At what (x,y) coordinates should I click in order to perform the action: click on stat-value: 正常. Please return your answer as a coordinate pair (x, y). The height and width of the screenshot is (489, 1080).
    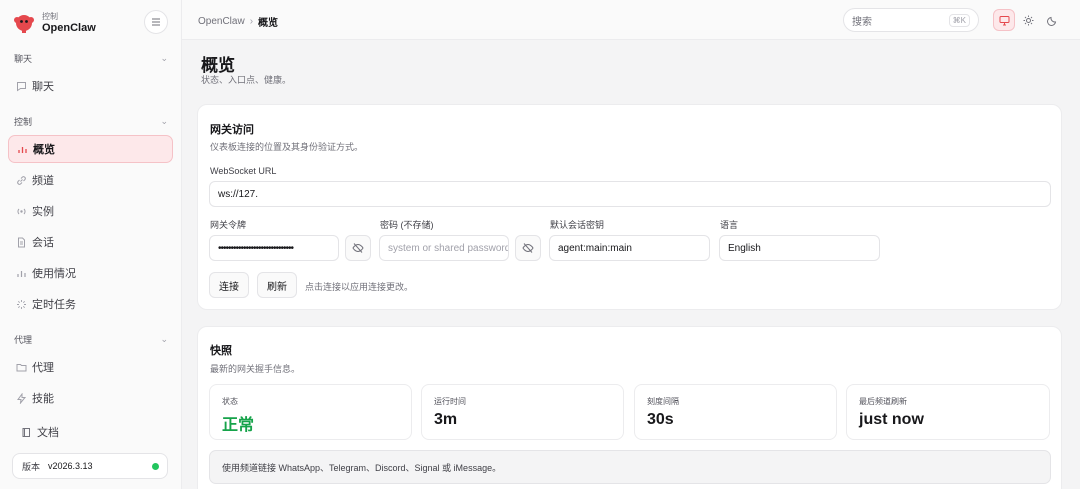
    Looking at the image, I should click on (238, 425).